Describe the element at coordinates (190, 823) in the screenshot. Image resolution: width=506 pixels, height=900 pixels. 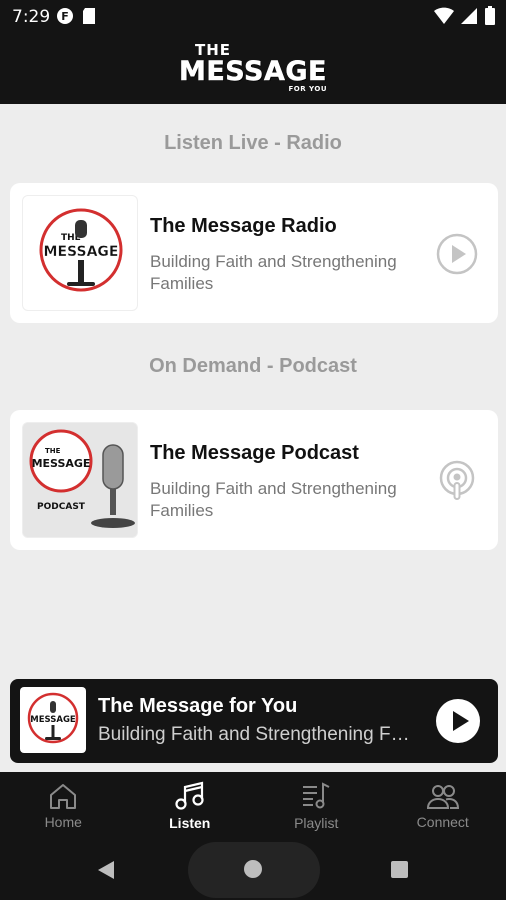
I see `nav-label-listen: Listen` at that location.